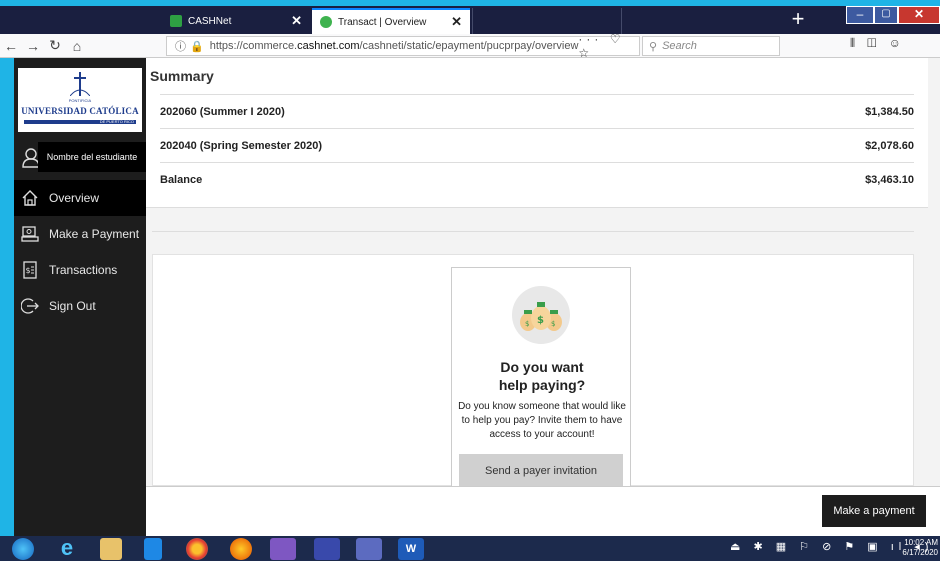 The height and width of the screenshot is (561, 940). Describe the element at coordinates (241, 549) in the screenshot. I see `firefox-icon` at that location.